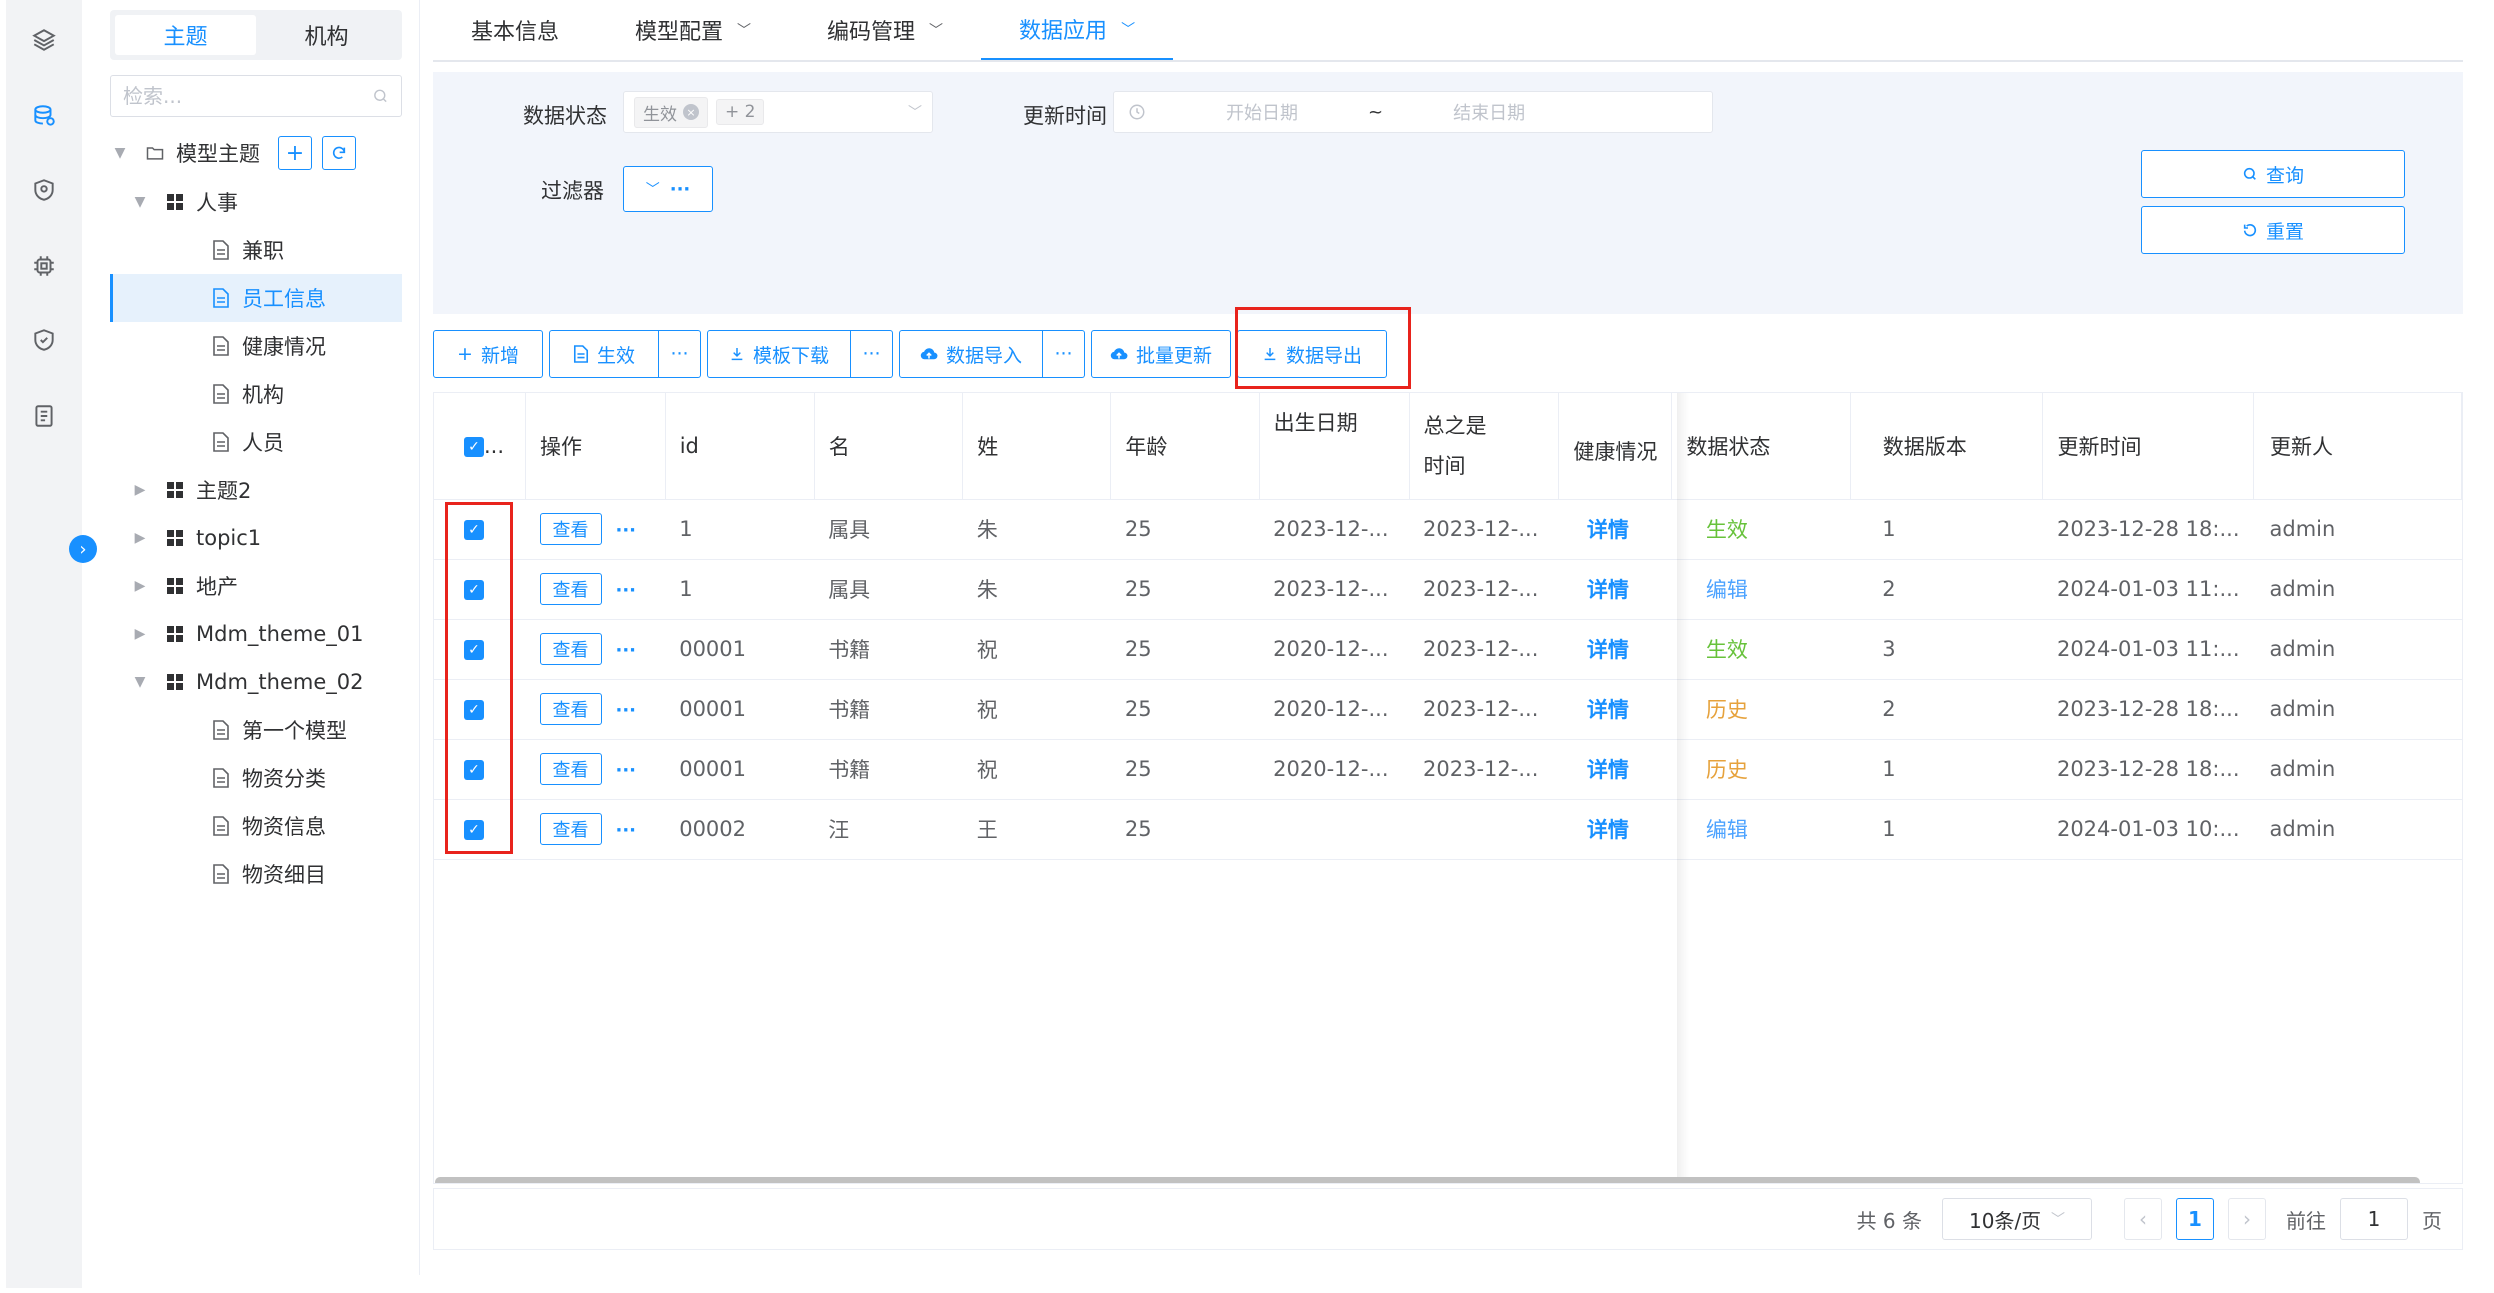 The height and width of the screenshot is (1293, 2494). Describe the element at coordinates (779, 354) in the screenshot. I see `template-download-button: 模板下载` at that location.